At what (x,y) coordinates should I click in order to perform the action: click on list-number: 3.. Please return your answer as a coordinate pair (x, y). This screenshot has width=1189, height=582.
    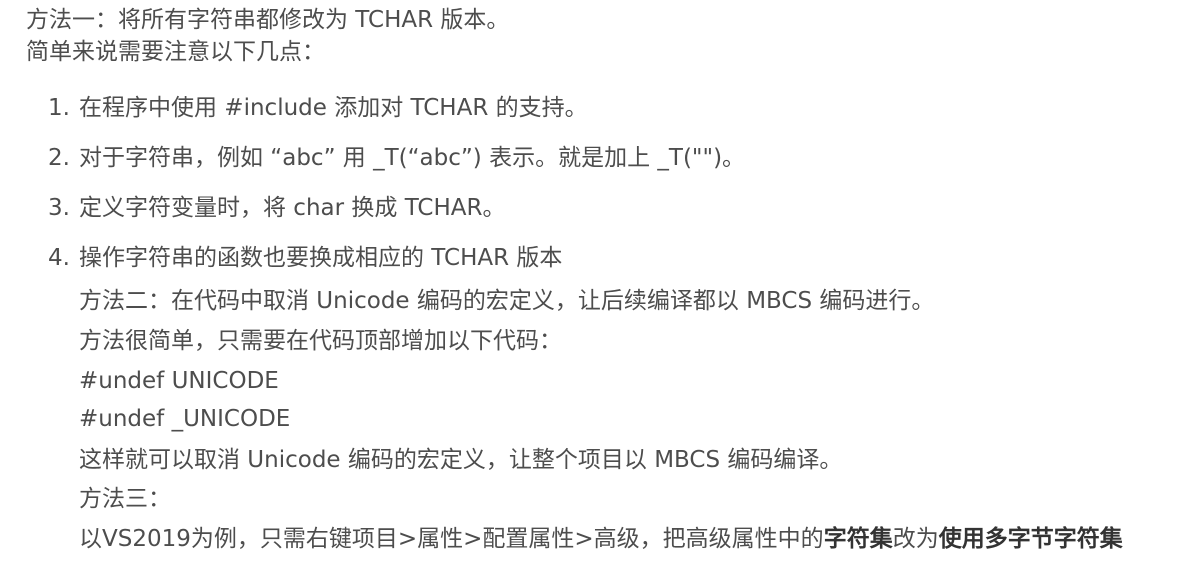
    Looking at the image, I should click on (59, 208).